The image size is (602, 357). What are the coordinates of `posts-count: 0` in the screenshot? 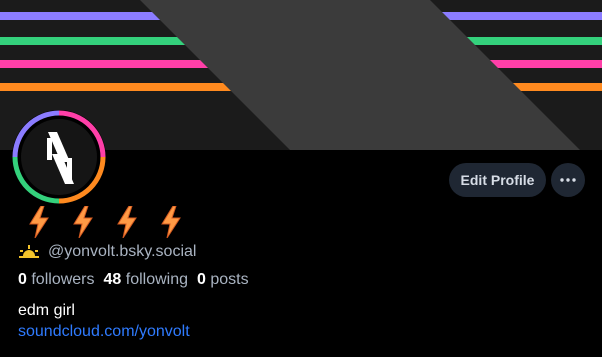 It's located at (201, 279).